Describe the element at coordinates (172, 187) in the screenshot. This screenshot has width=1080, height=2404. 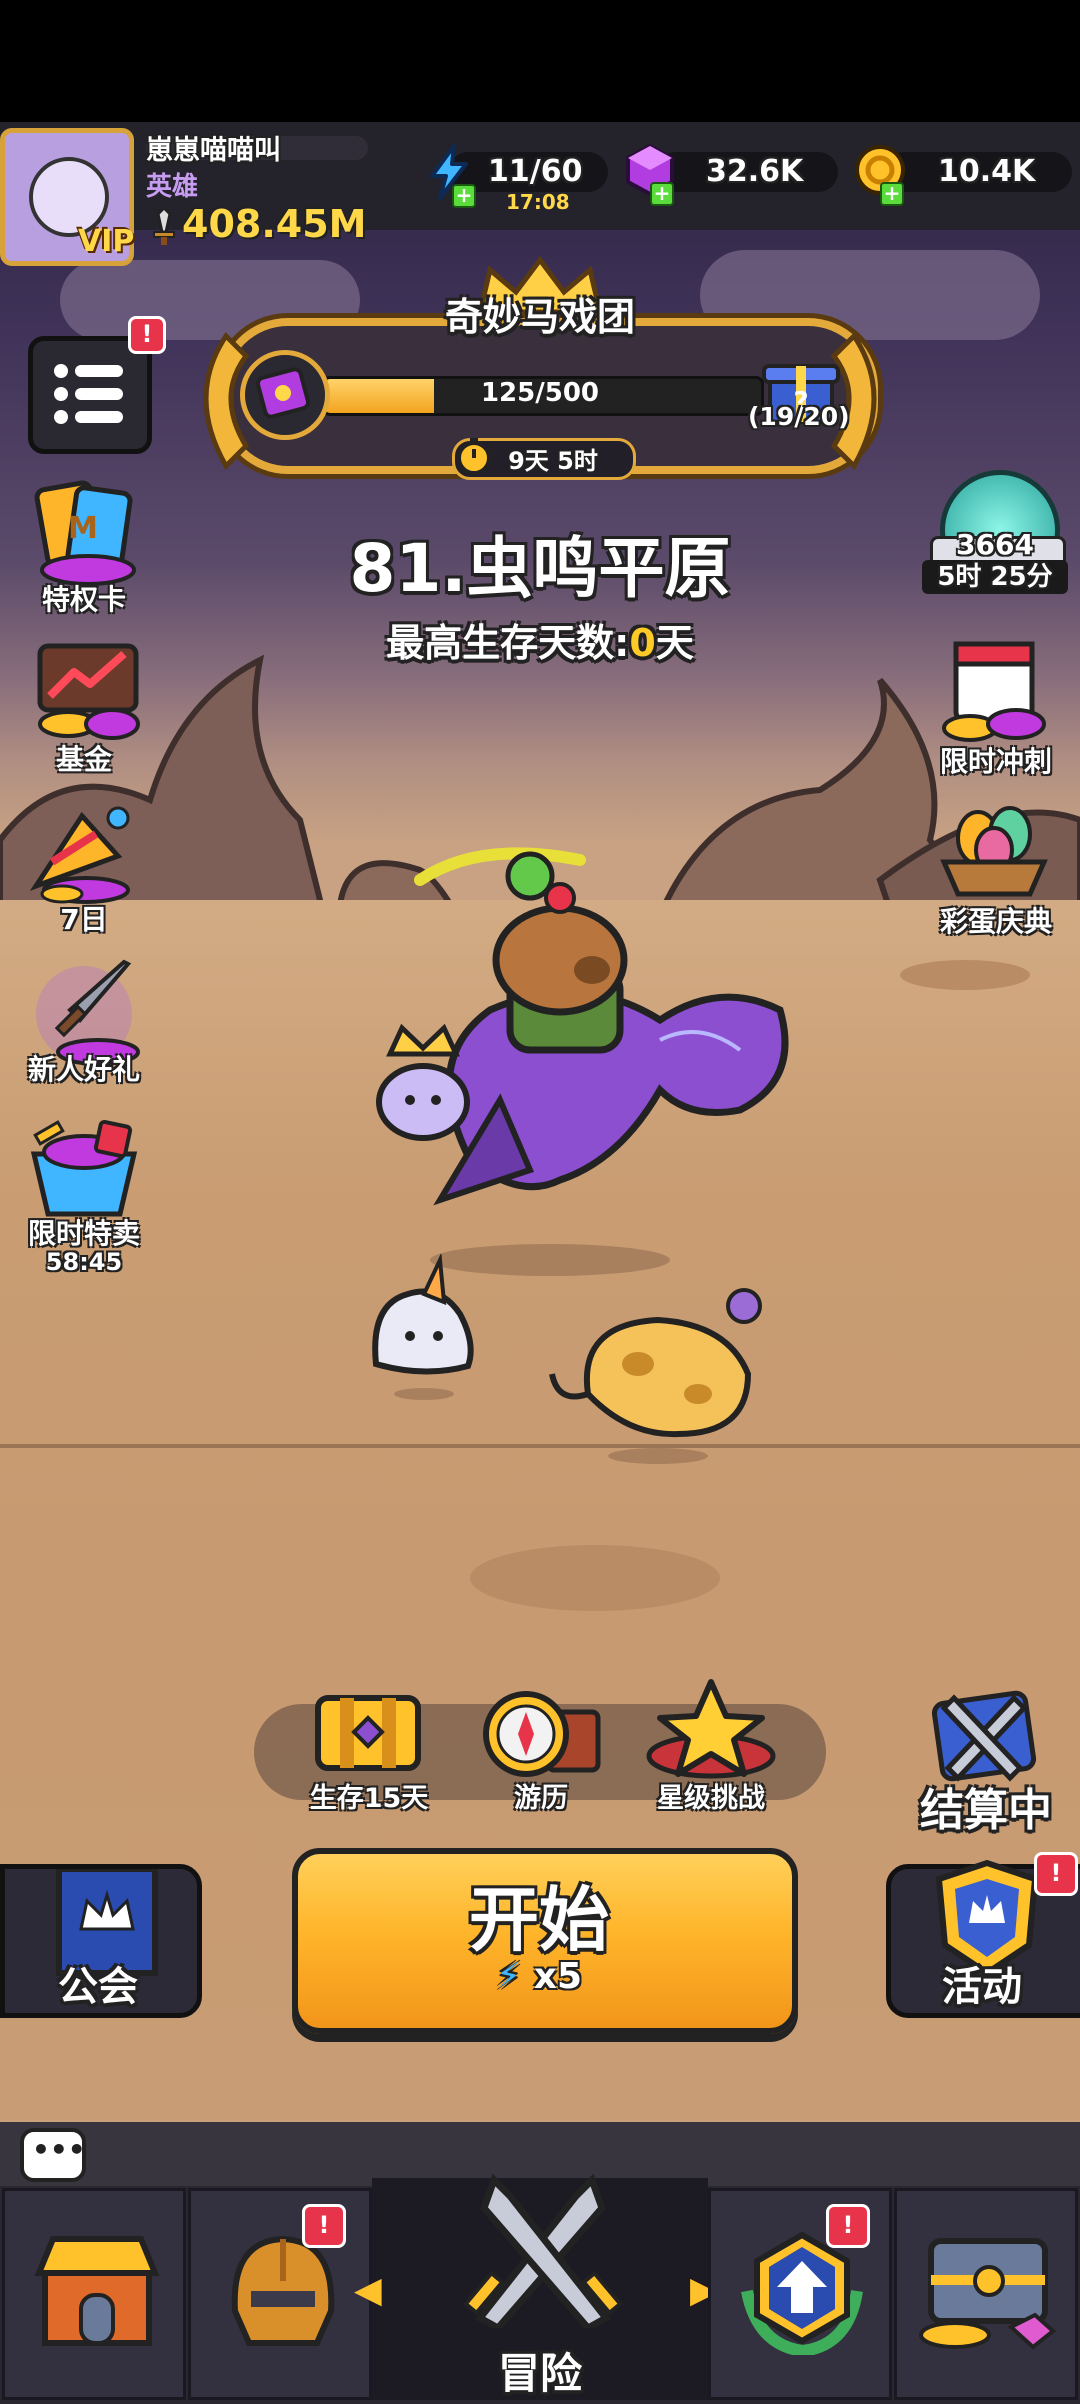
I see `player-title: 英雄` at that location.